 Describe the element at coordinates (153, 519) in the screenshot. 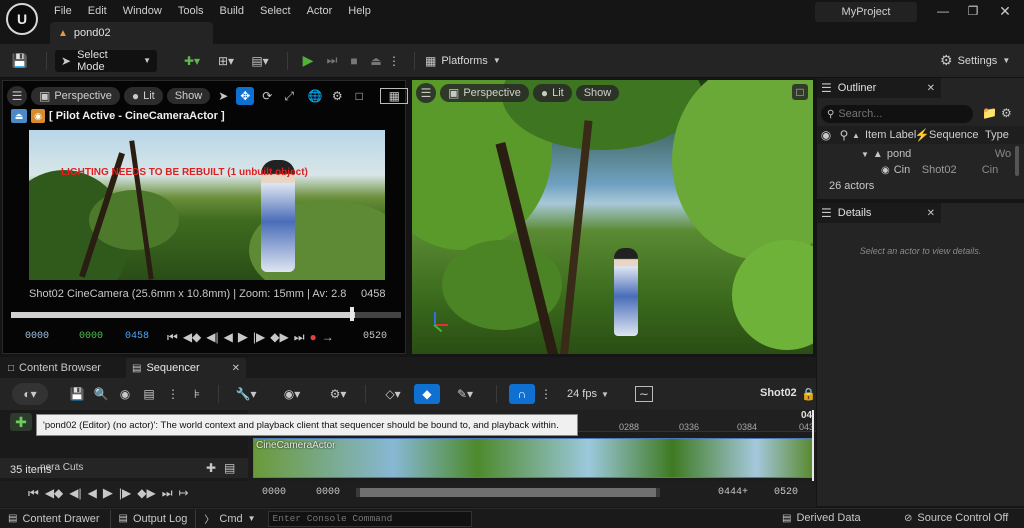

I see `output-log-button: ▤ Output Log` at that location.